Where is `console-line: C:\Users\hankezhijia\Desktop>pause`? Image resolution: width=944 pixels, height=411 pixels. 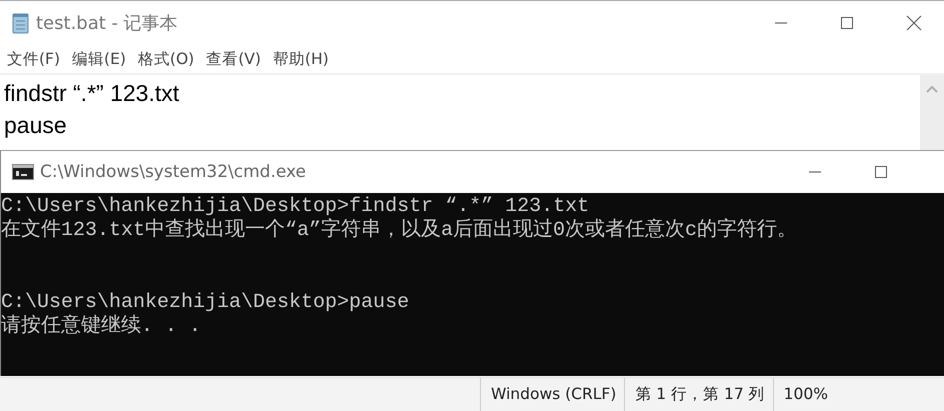
console-line: C:\Users\hankezhijia\Desktop>pause is located at coordinates (205, 302).